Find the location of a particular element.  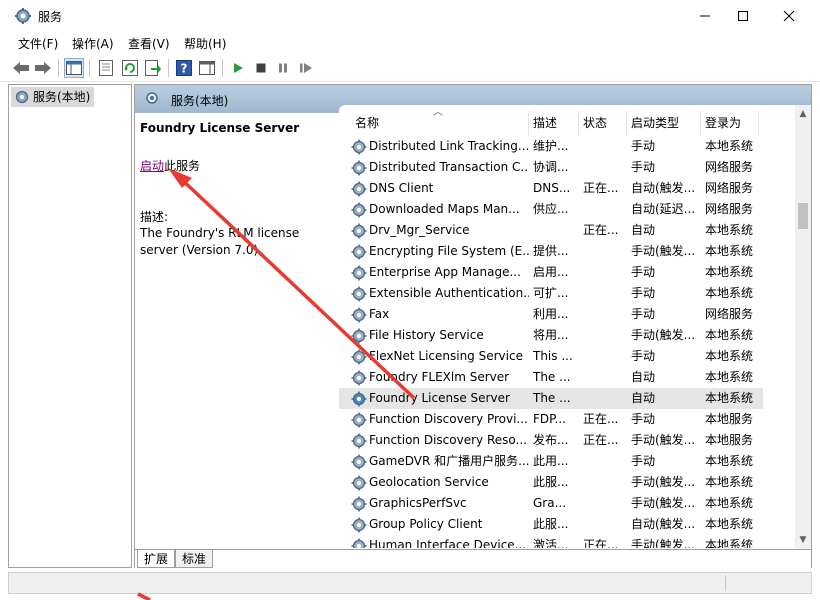

service-row: Foundry License Server The ... 自动 本地系统 is located at coordinates (551, 398).